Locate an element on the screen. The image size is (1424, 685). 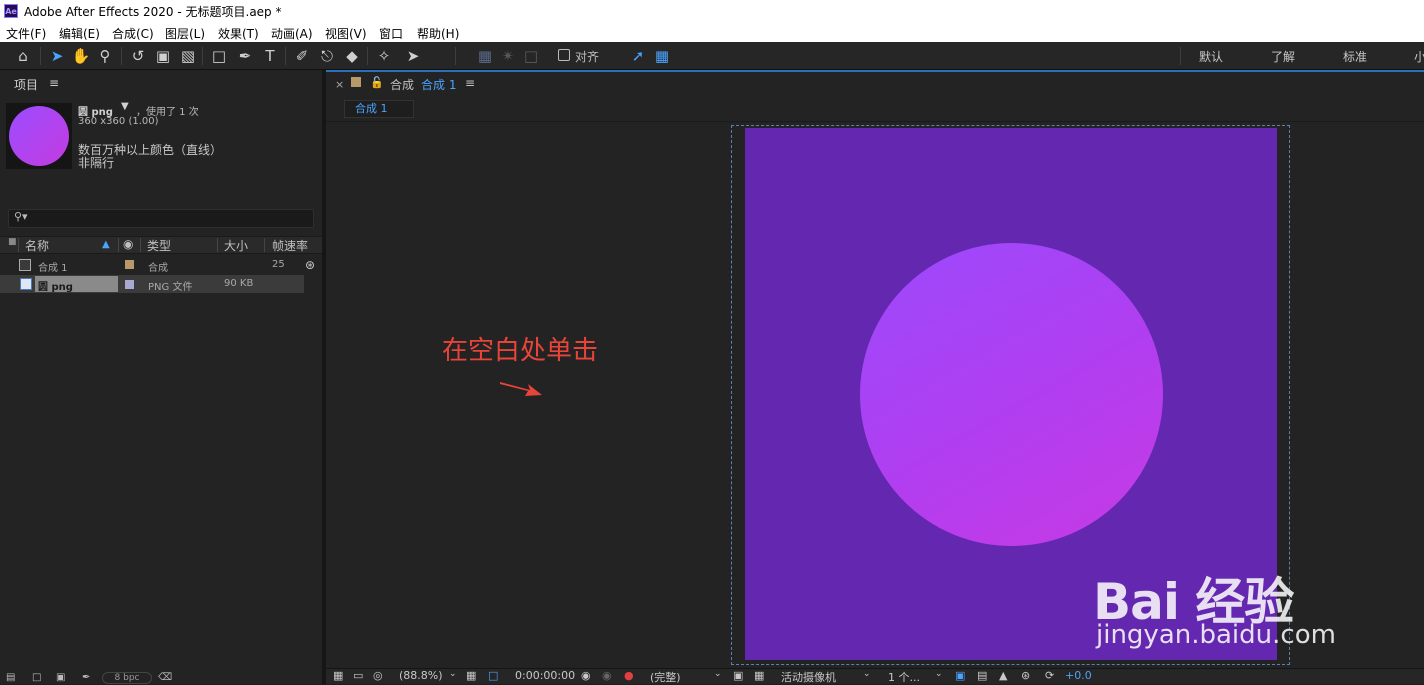
column-type: 类型 is located at coordinates (159, 245).